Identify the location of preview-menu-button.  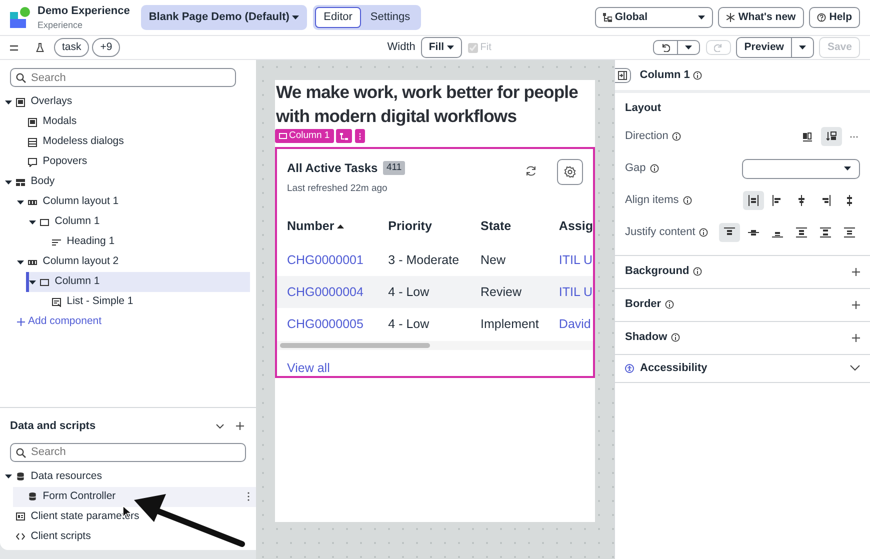
(803, 47).